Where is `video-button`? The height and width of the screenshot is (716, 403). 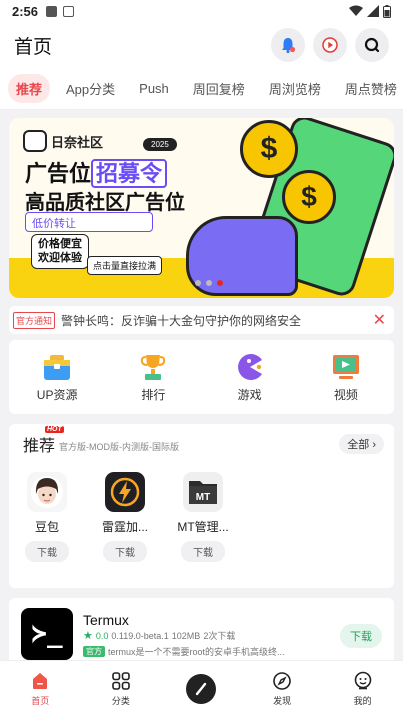 video-button is located at coordinates (330, 45).